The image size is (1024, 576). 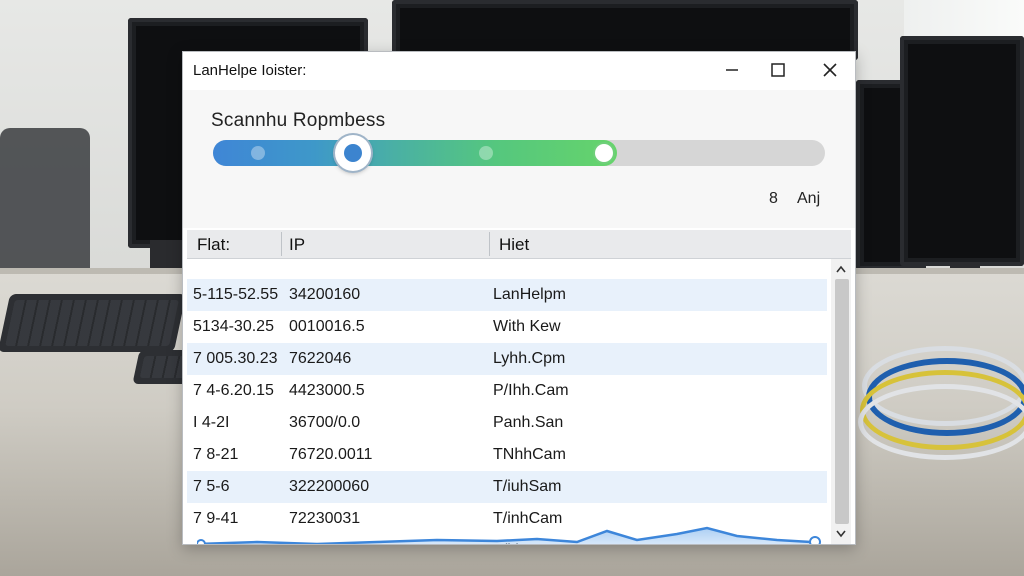 I want to click on flat-cell: 7 005.30.23, so click(x=235, y=358).